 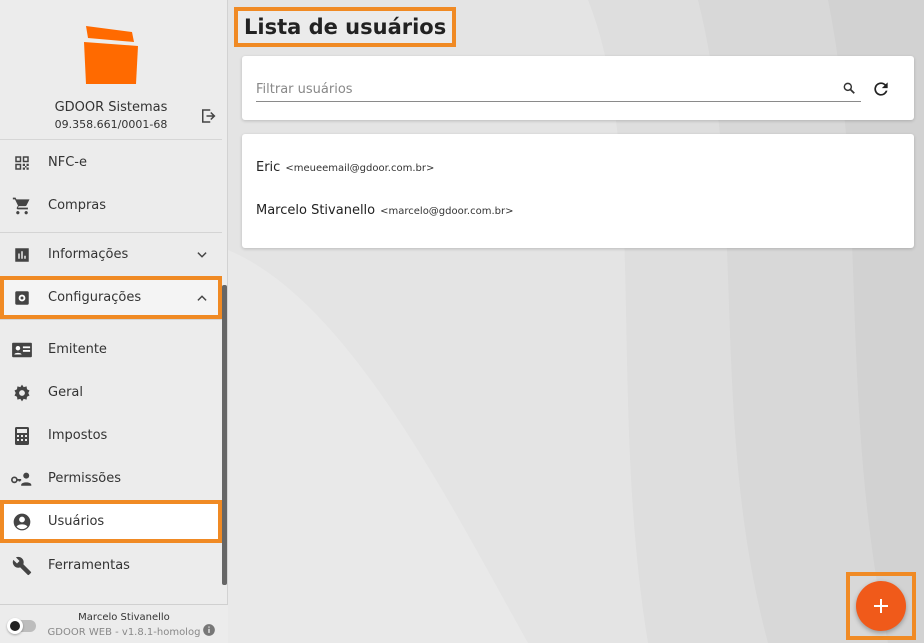 What do you see at coordinates (77, 349) in the screenshot?
I see `sidebar-item-label: Emitente` at bounding box center [77, 349].